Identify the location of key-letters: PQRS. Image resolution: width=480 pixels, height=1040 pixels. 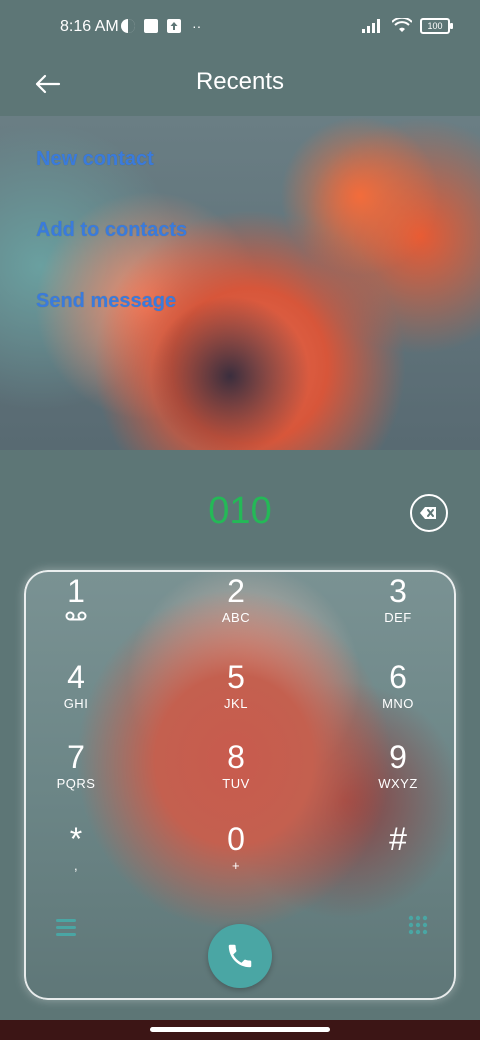
(76, 783).